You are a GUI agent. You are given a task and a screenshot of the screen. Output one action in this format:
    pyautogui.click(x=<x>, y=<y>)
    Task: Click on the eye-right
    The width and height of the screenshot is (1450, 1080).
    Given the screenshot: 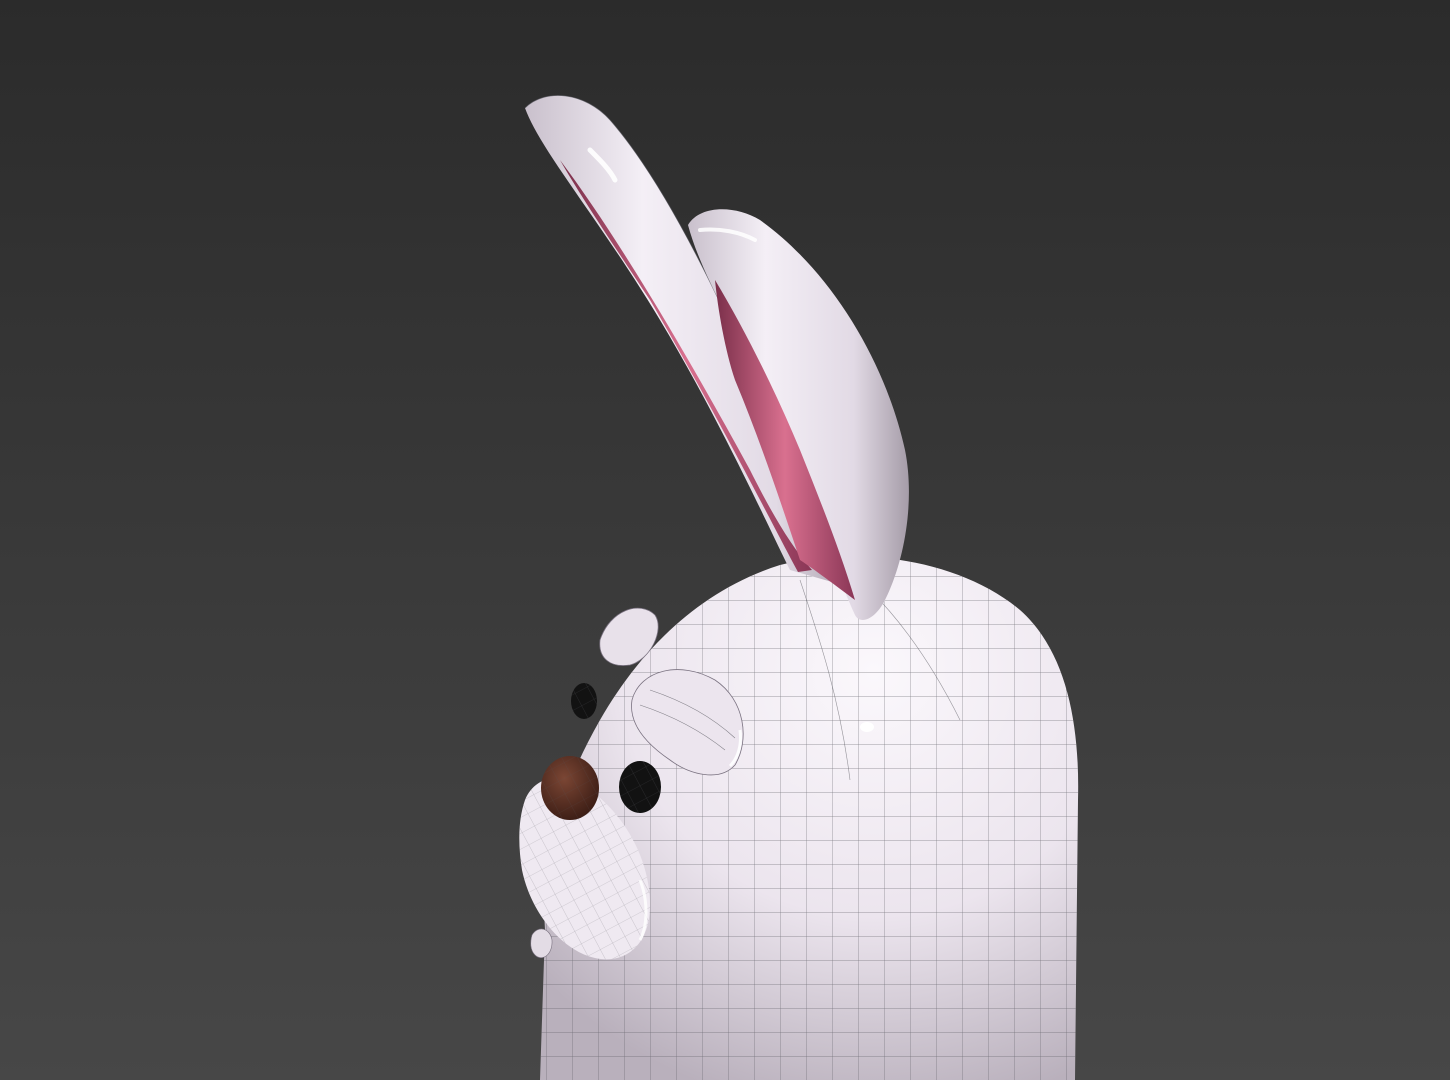 What is the action you would take?
    pyautogui.click(x=640, y=787)
    